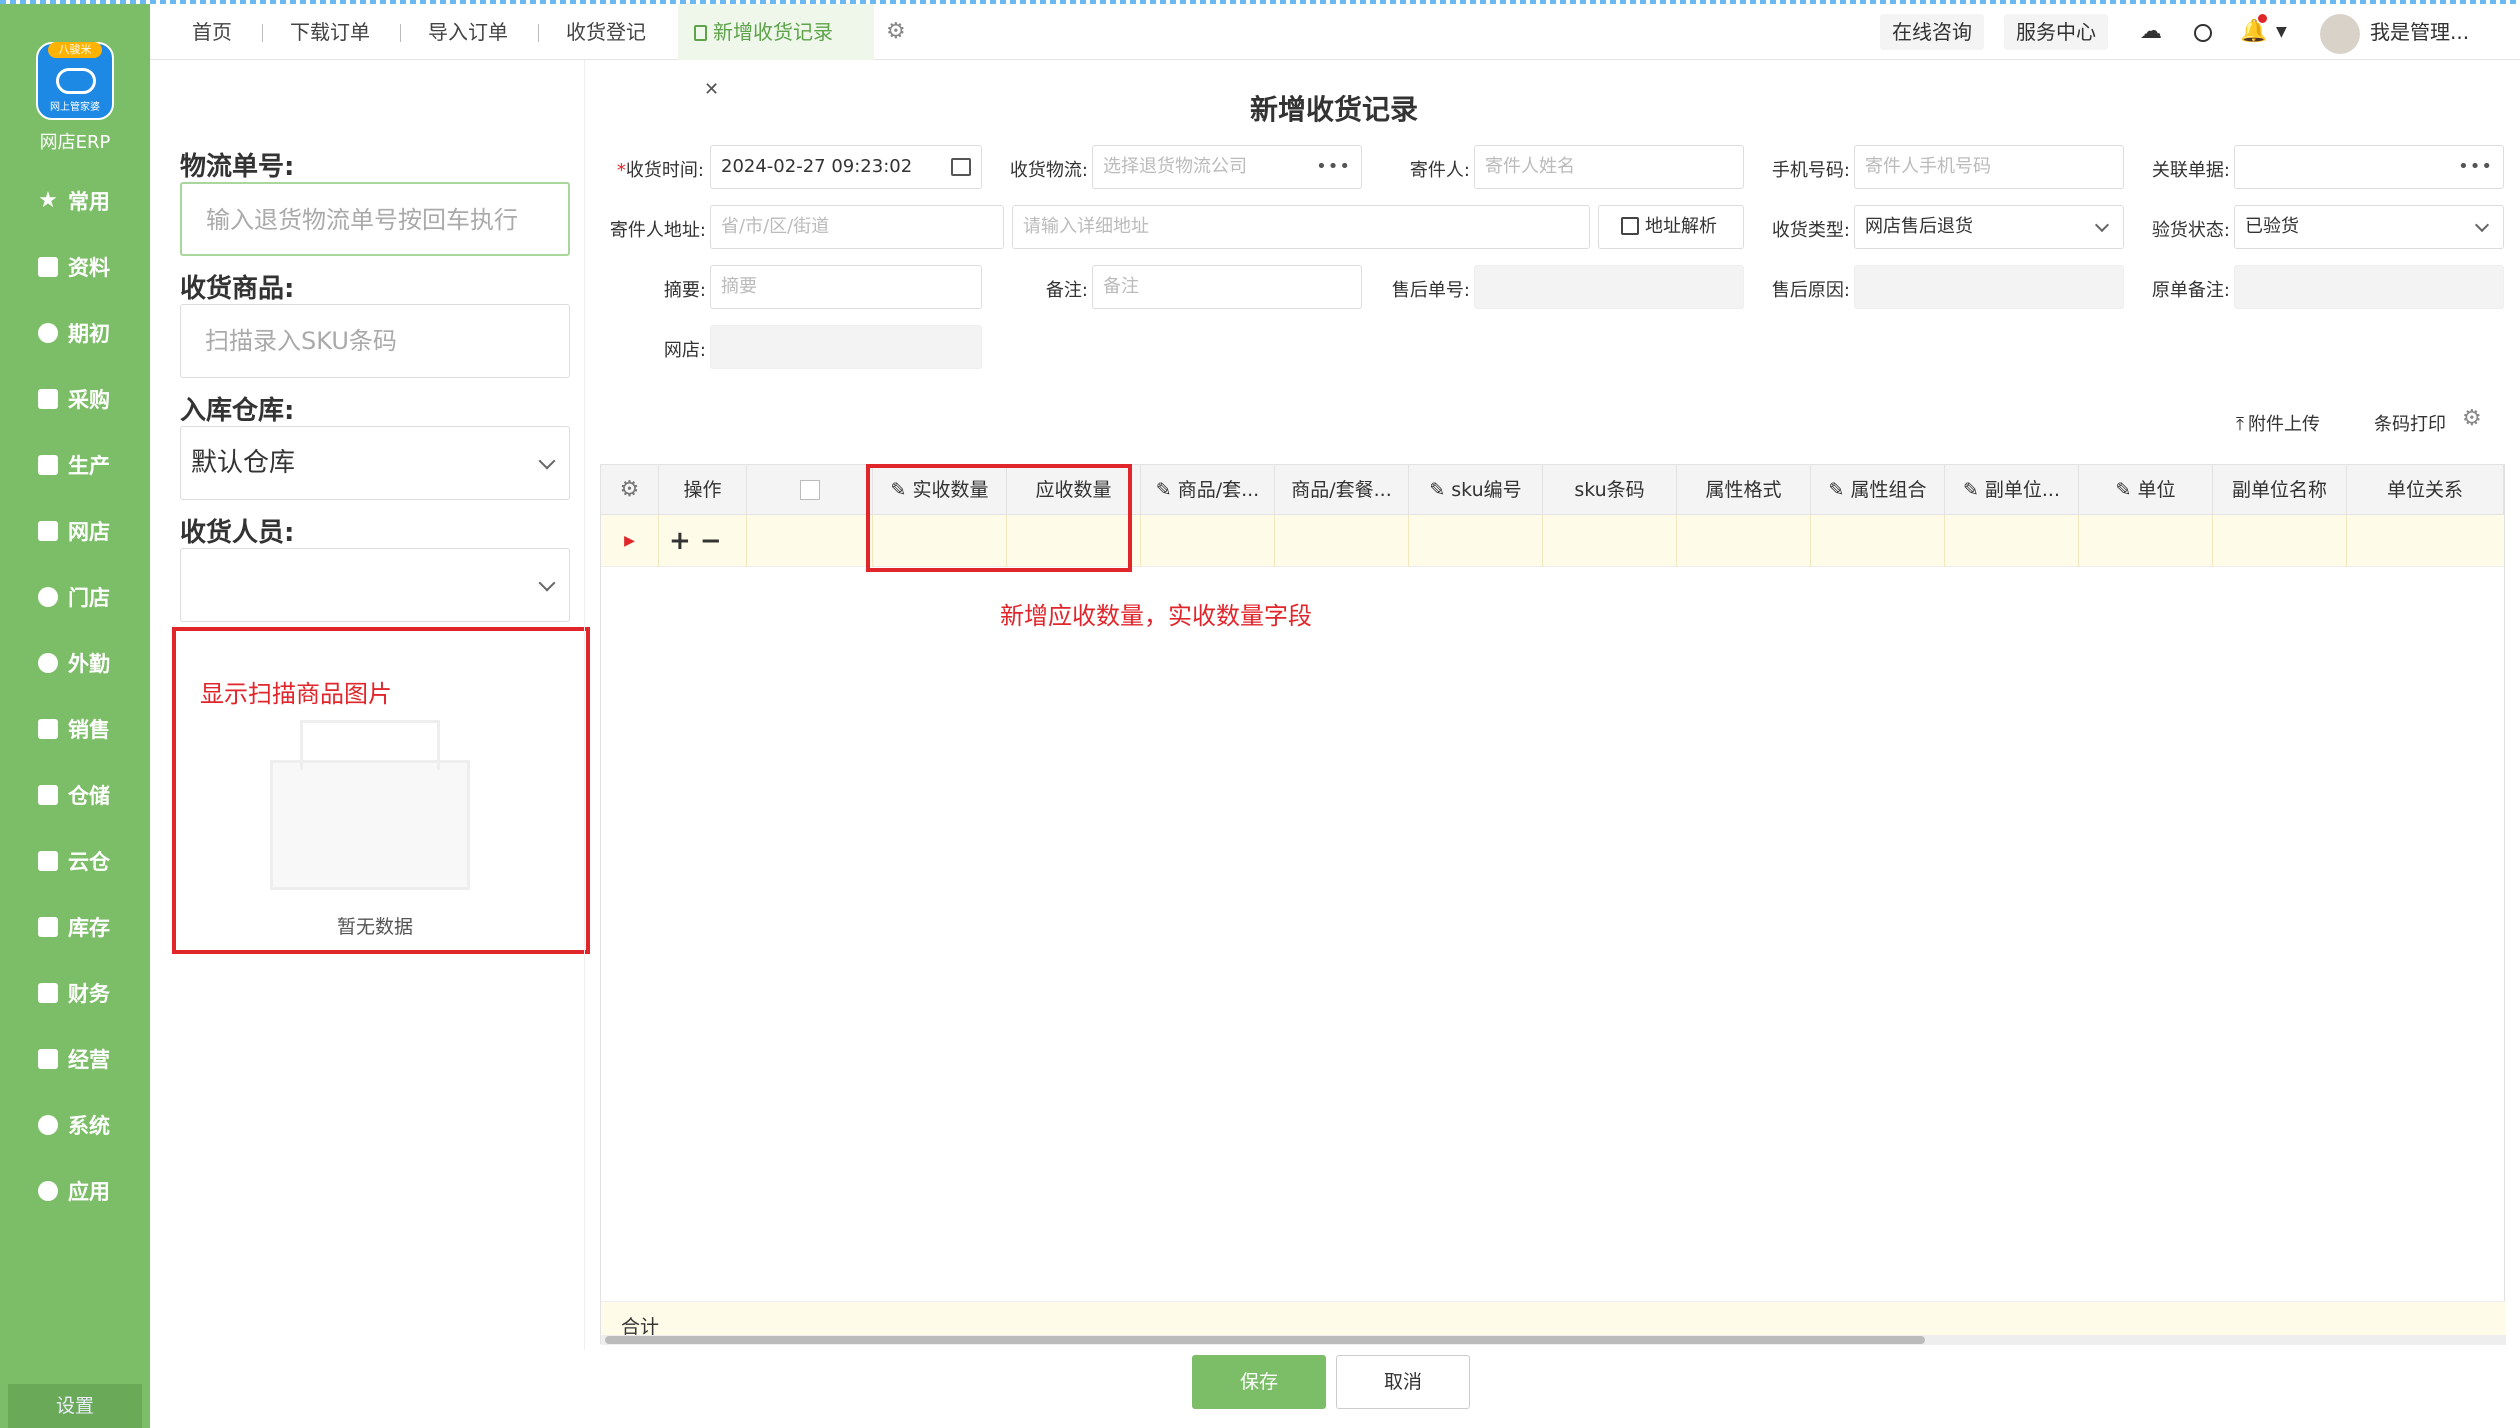 The height and width of the screenshot is (1428, 2520). Describe the element at coordinates (75, 399) in the screenshot. I see `sidebar-item-purchase: 采购` at that location.